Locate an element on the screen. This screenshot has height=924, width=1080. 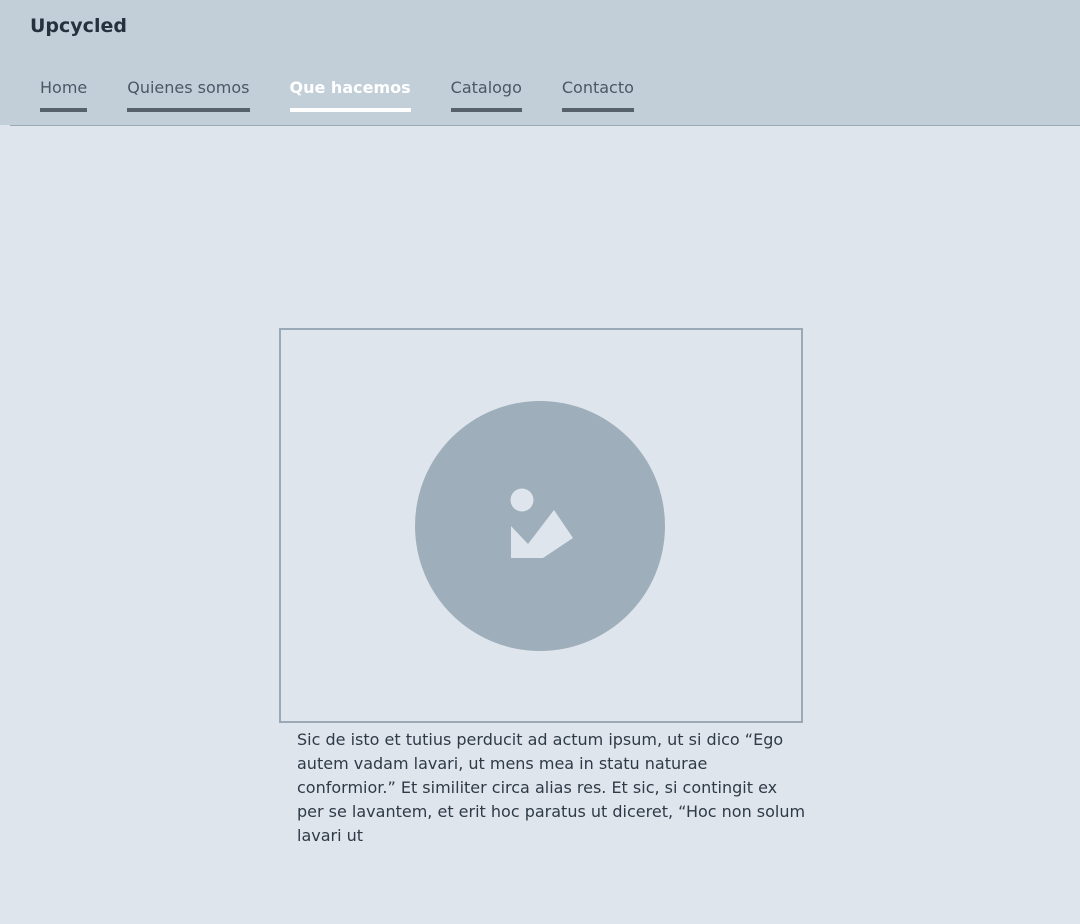
brand-title: Upcycled is located at coordinates (78, 26).